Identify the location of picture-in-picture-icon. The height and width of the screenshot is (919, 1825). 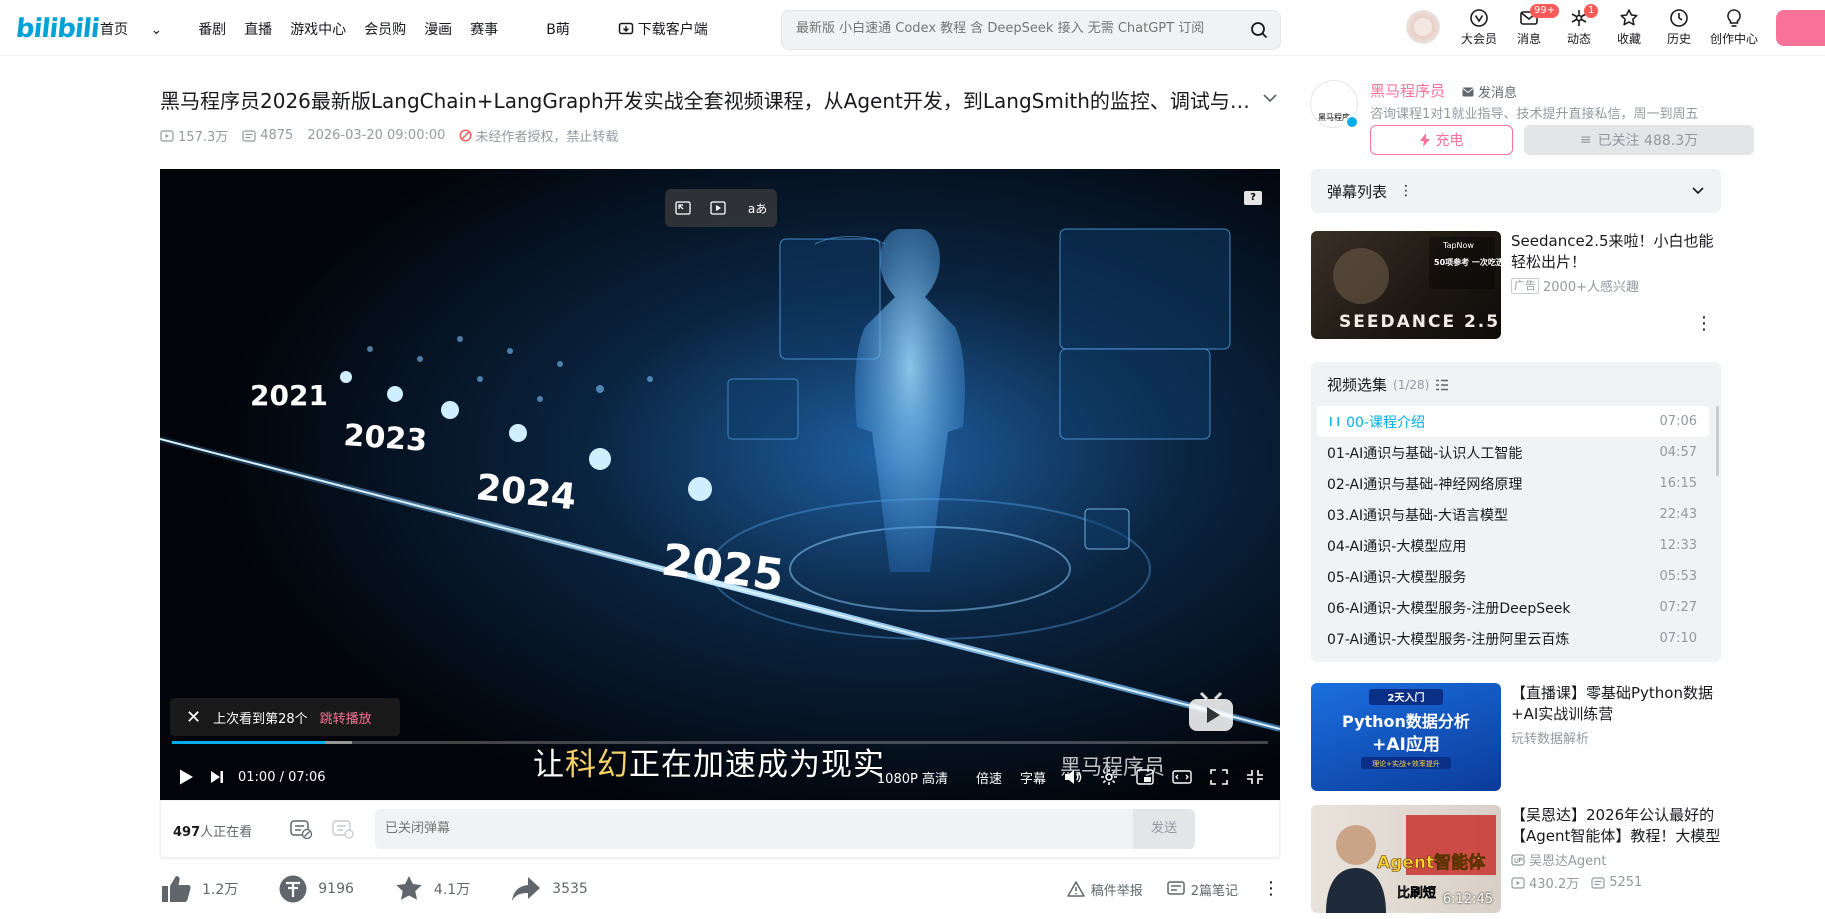
(683, 208).